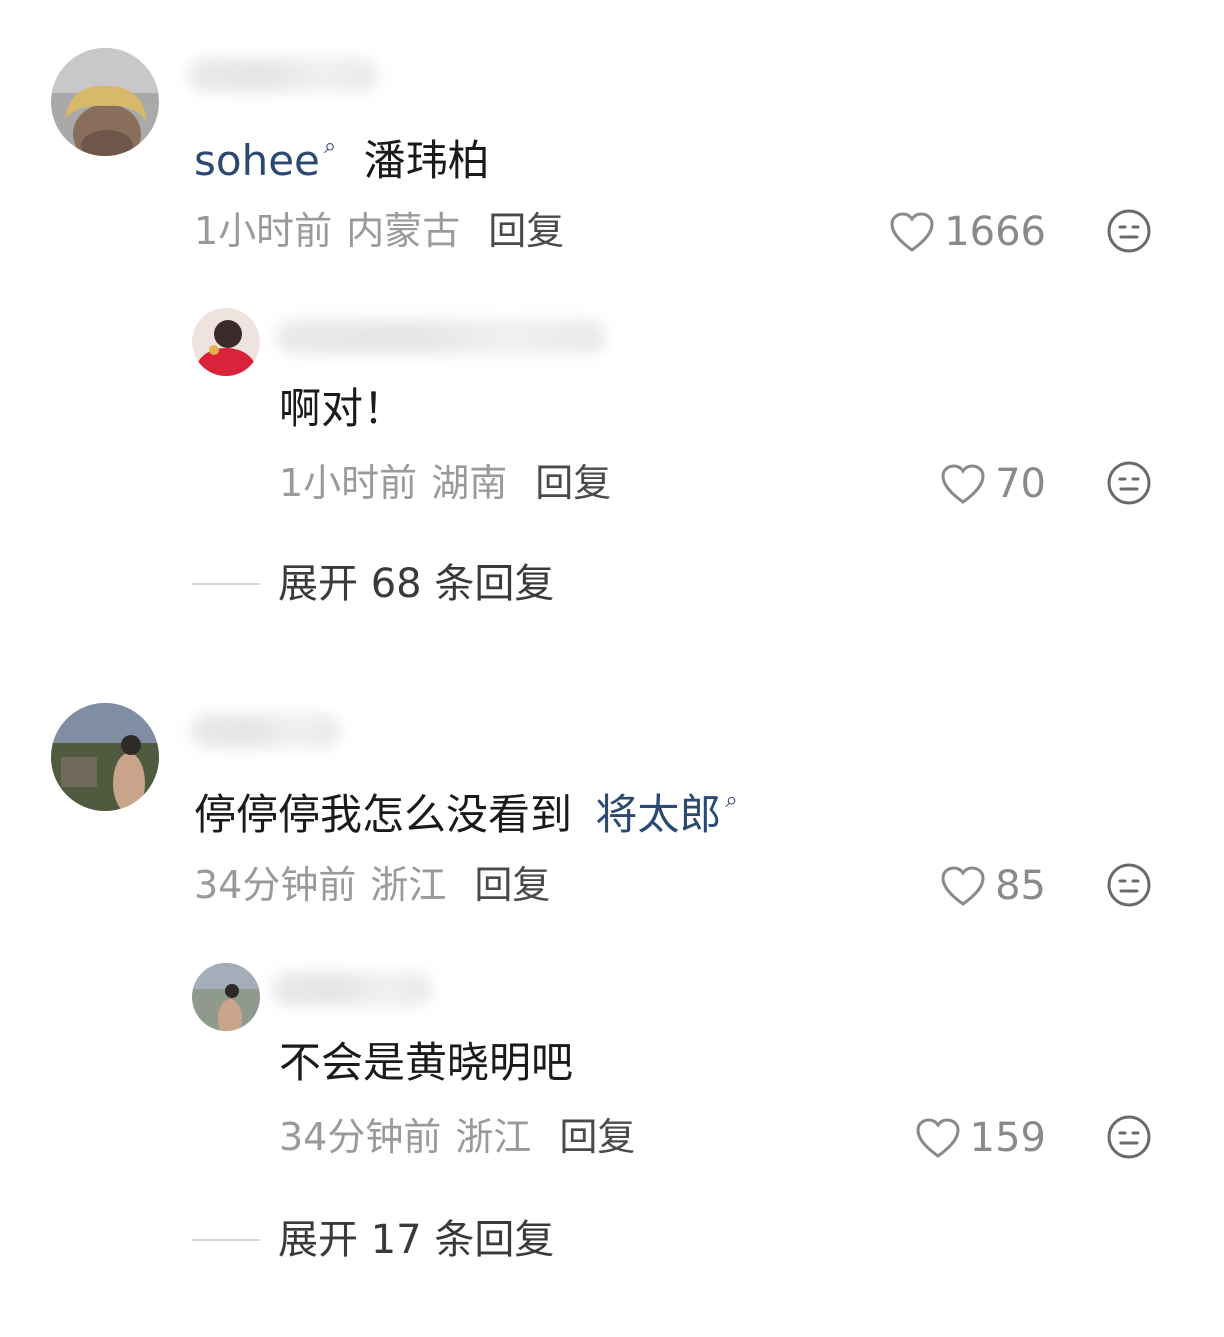 This screenshot has height=1337, width=1224. Describe the element at coordinates (226, 1240) in the screenshot. I see `divider` at that location.